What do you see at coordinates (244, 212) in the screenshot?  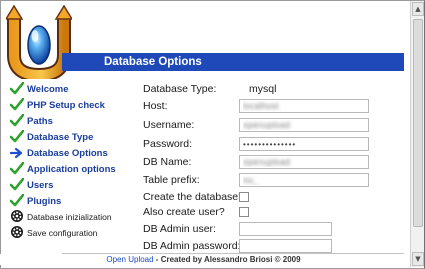 I see `create-user-checkbox` at bounding box center [244, 212].